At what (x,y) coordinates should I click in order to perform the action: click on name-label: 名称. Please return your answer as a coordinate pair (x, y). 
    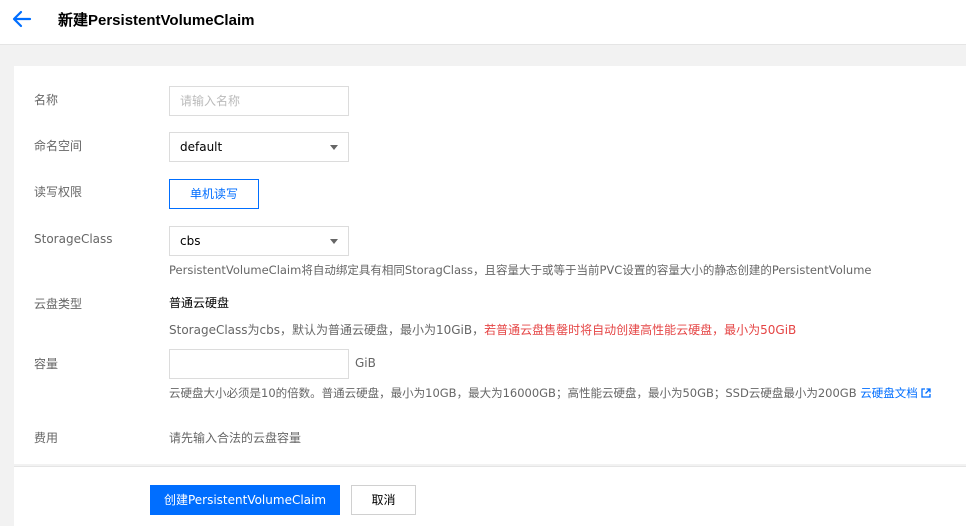
    Looking at the image, I should click on (46, 100).